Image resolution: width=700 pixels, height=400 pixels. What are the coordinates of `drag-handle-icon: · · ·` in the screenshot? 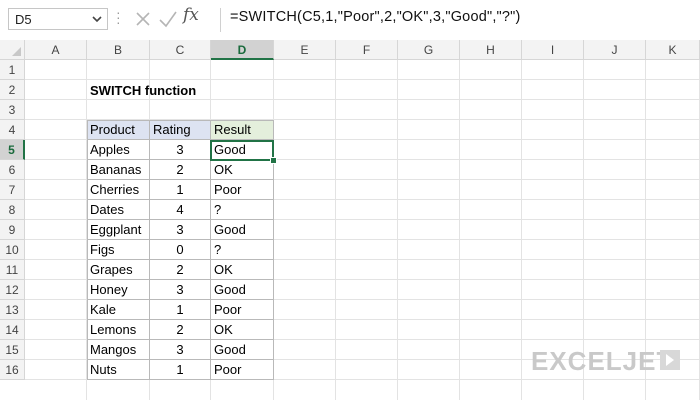 It's located at (118, 17).